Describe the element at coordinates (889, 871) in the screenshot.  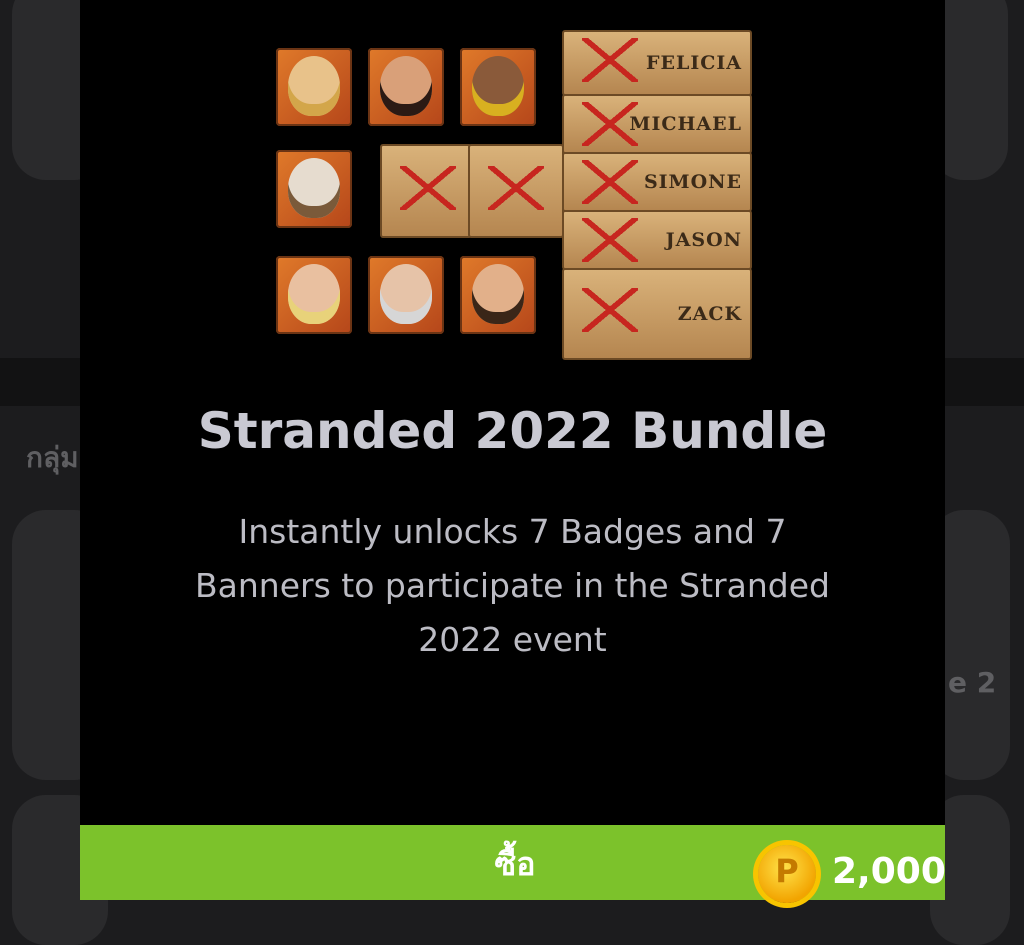
I see `price-label: 2,000` at that location.